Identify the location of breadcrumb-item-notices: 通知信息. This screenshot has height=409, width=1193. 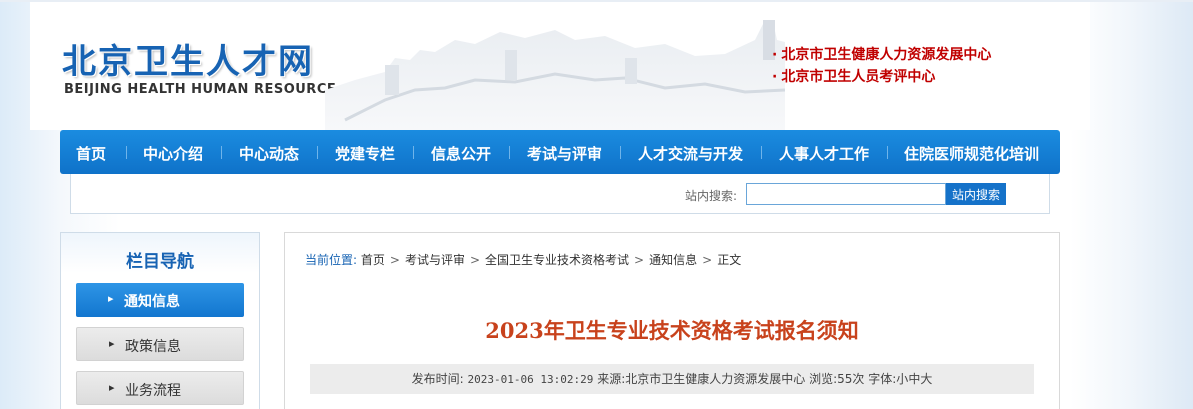
(673, 260).